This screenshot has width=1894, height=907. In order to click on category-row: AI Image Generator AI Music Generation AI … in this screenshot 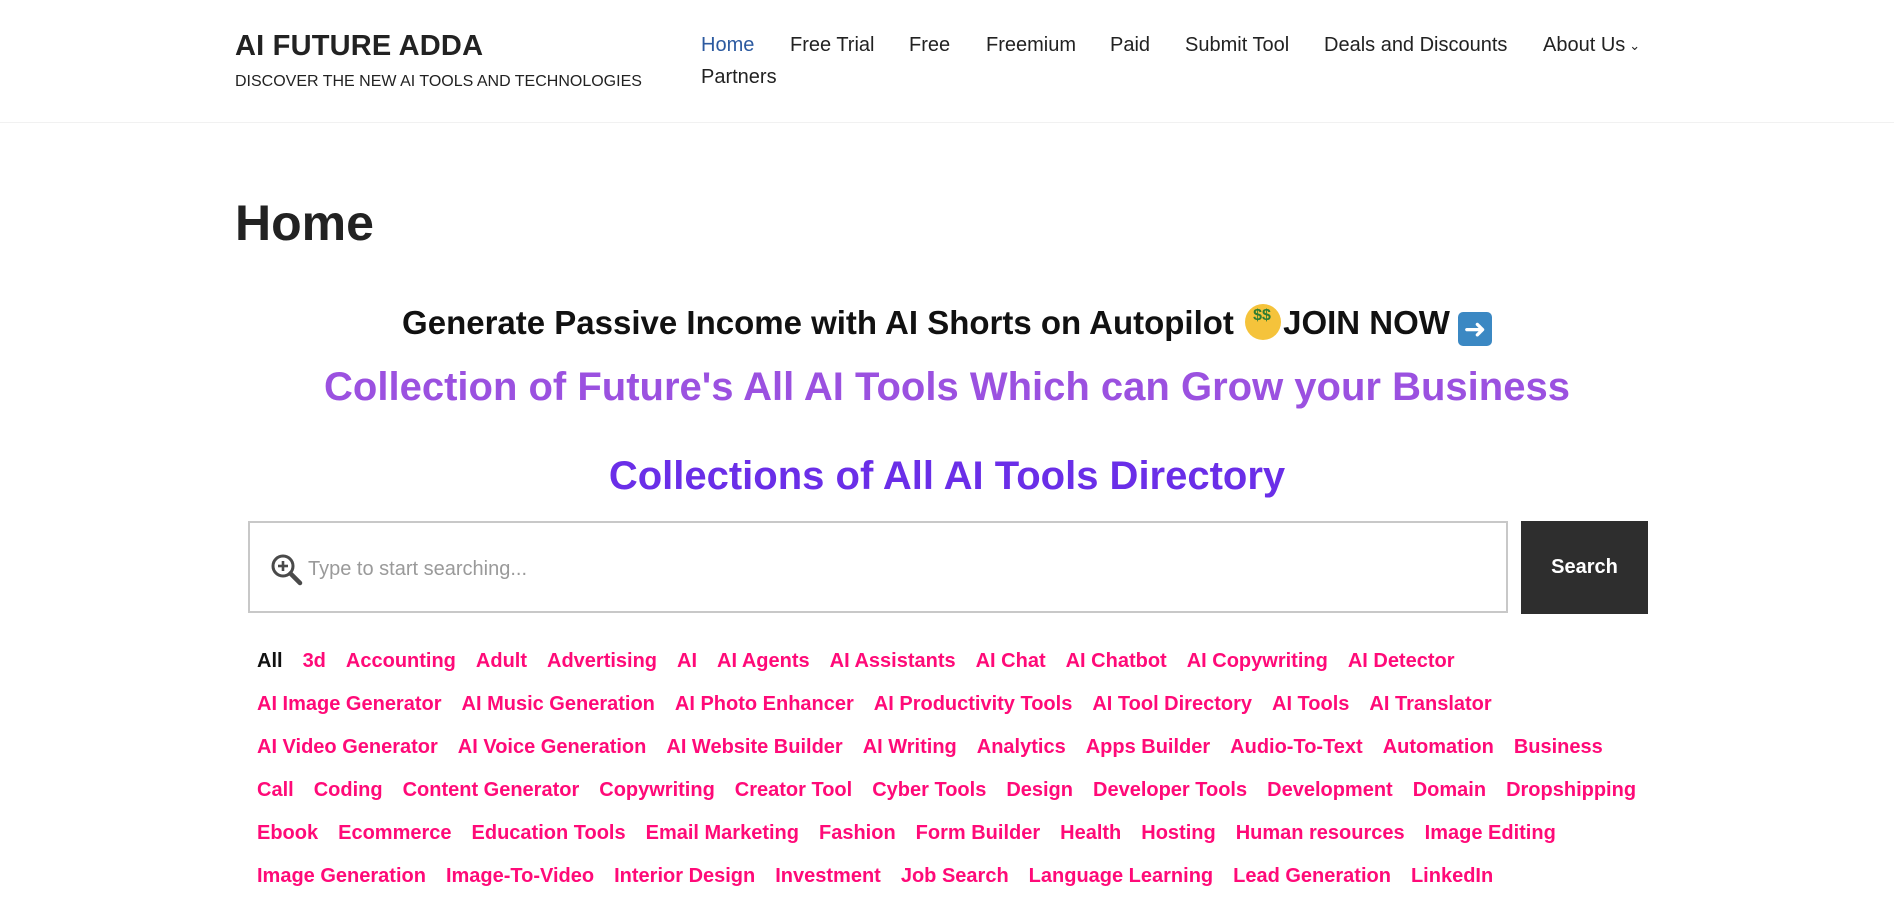, I will do `click(967, 704)`.